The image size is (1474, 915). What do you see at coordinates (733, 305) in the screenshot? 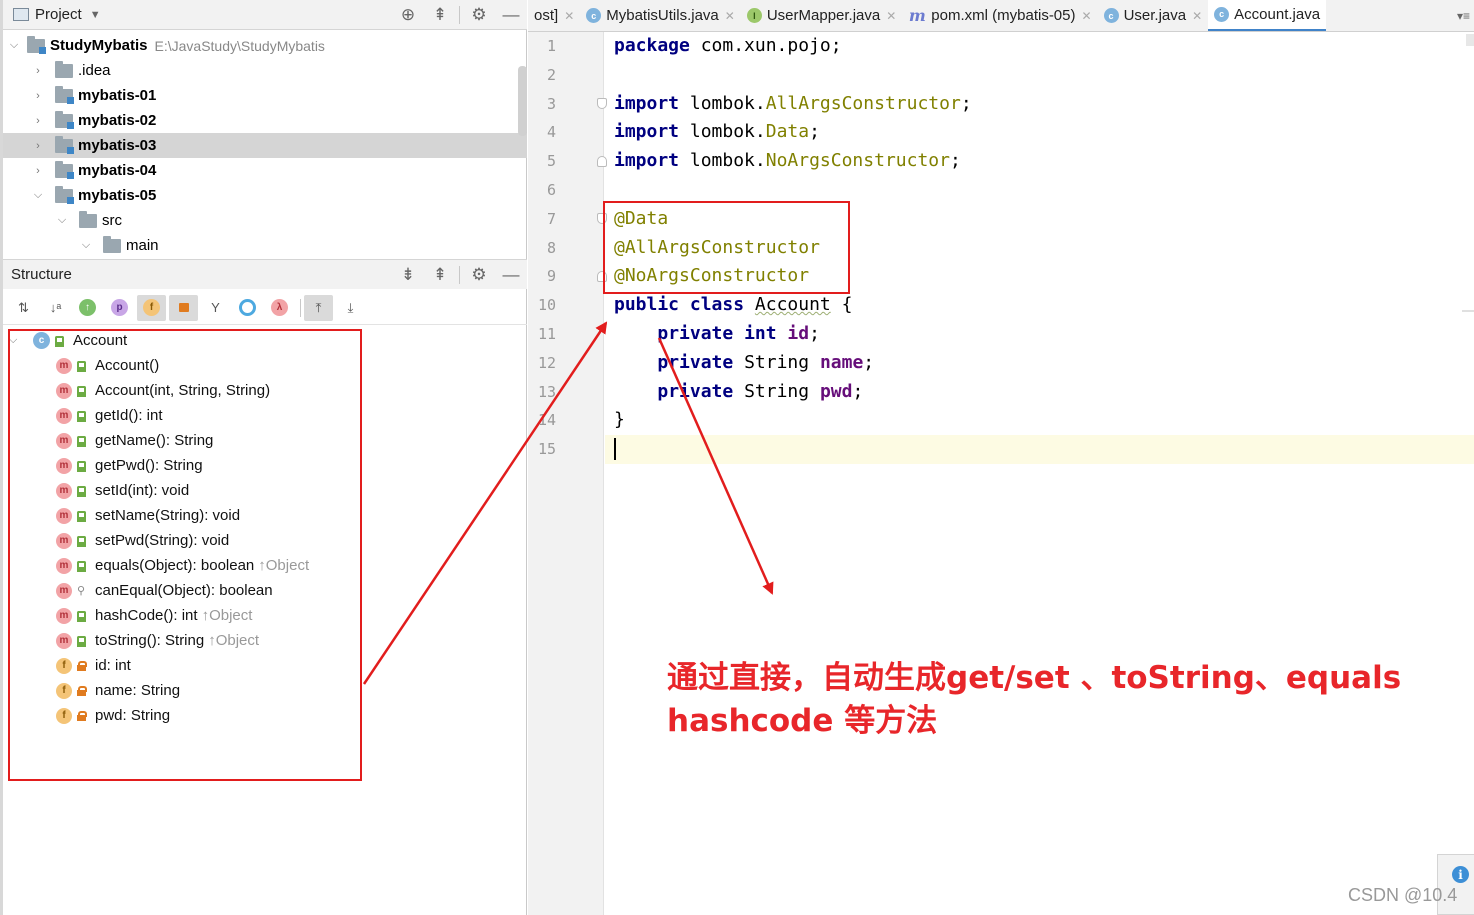
I see `code-line-10: public class Account {` at bounding box center [733, 305].